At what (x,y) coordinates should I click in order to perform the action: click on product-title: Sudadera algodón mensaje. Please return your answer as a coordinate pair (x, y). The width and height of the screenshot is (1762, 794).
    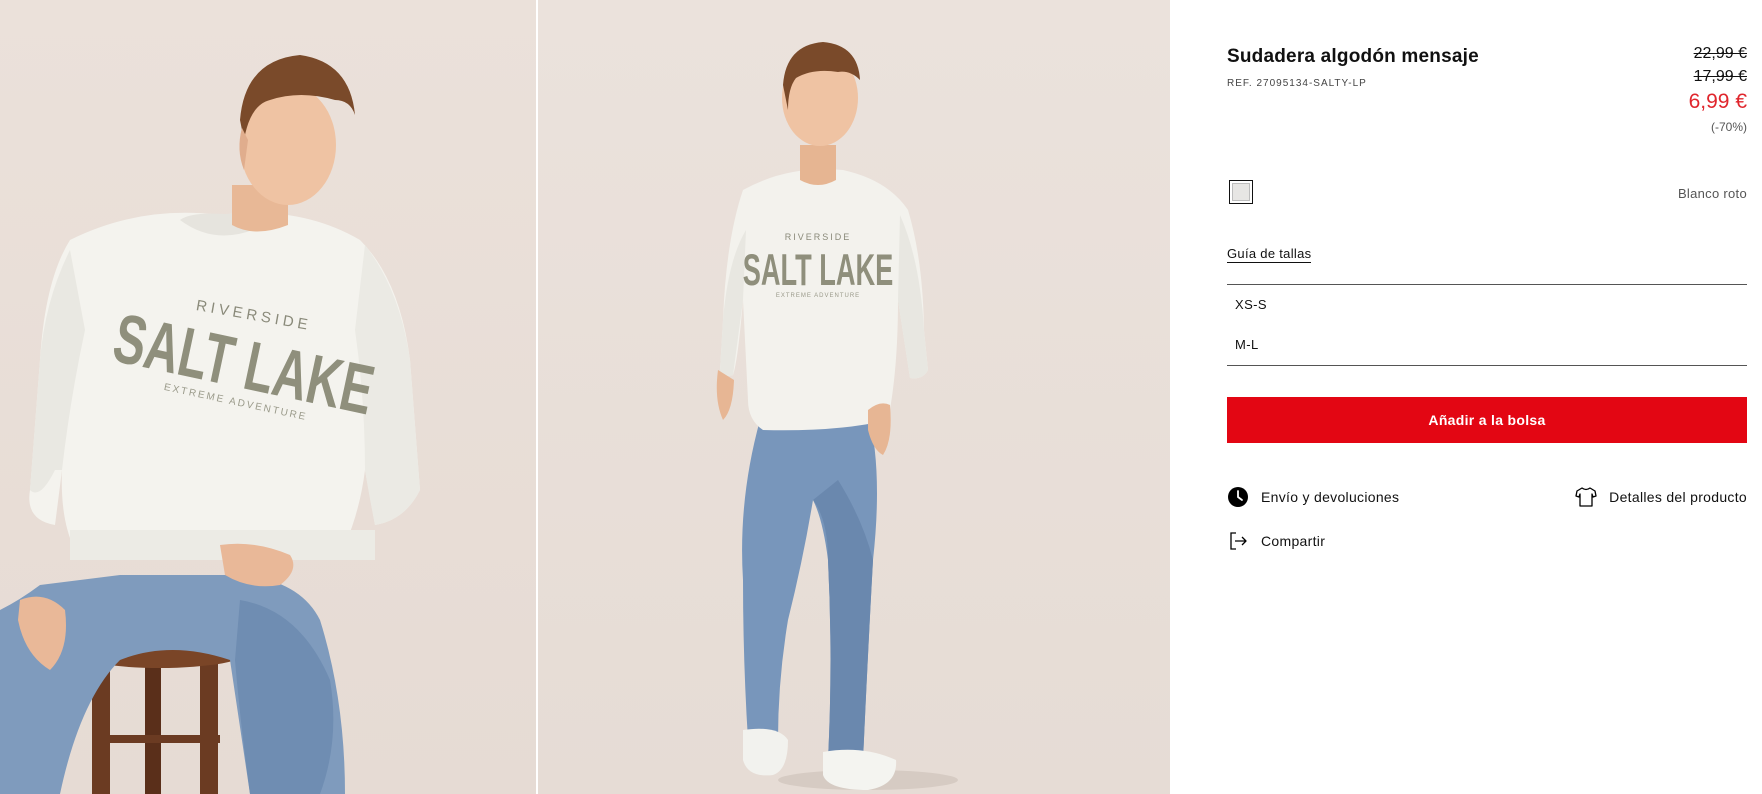
    Looking at the image, I should click on (1353, 56).